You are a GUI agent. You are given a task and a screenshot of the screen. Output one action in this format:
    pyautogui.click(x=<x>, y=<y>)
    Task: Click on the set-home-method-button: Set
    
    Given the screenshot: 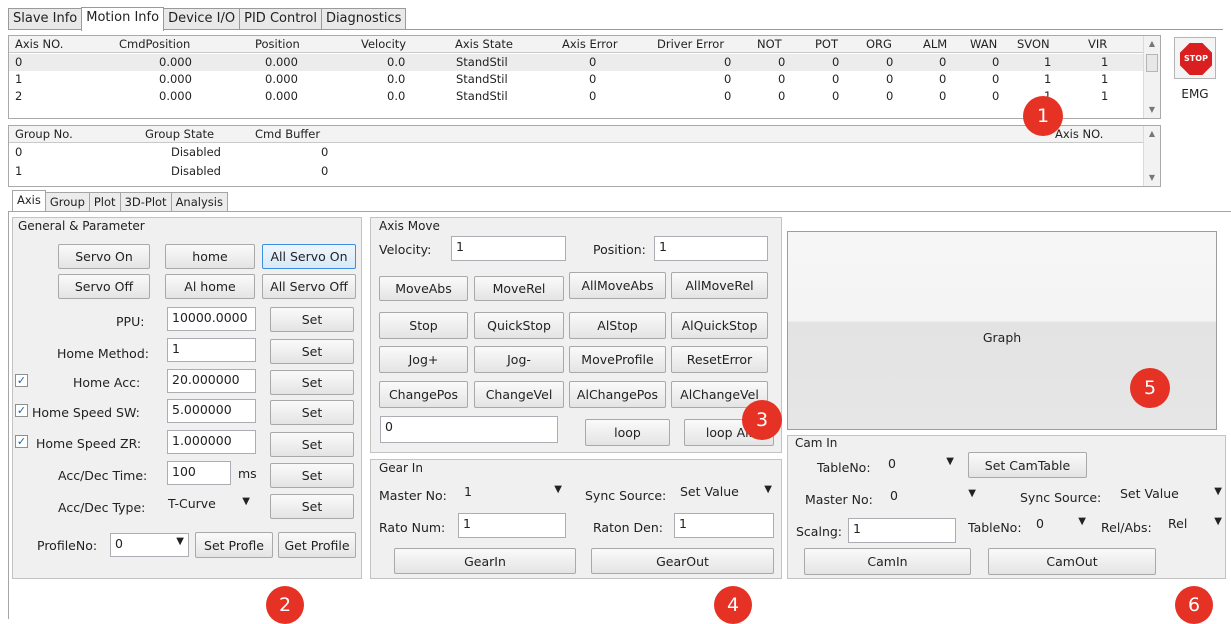 What is the action you would take?
    pyautogui.click(x=312, y=351)
    